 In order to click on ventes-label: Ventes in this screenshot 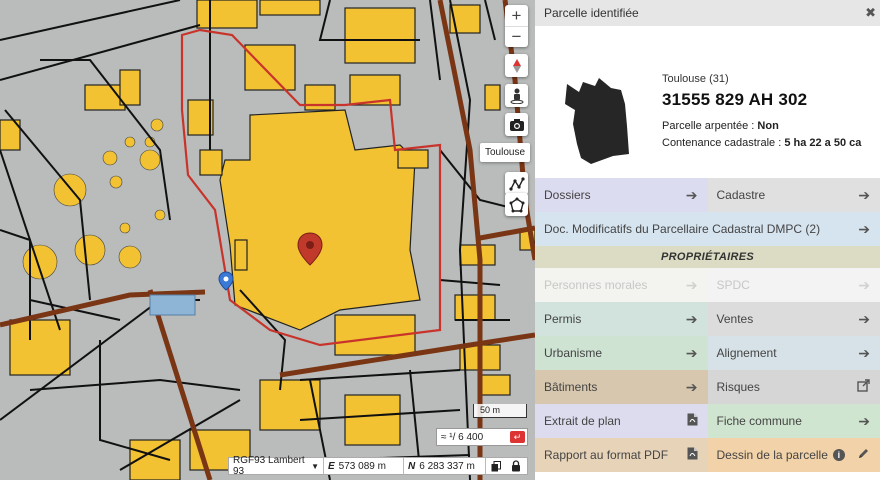, I will do `click(735, 319)`.